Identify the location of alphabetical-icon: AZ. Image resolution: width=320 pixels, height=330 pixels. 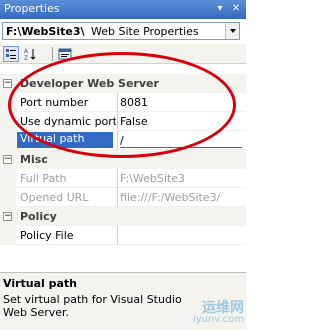
(30, 54).